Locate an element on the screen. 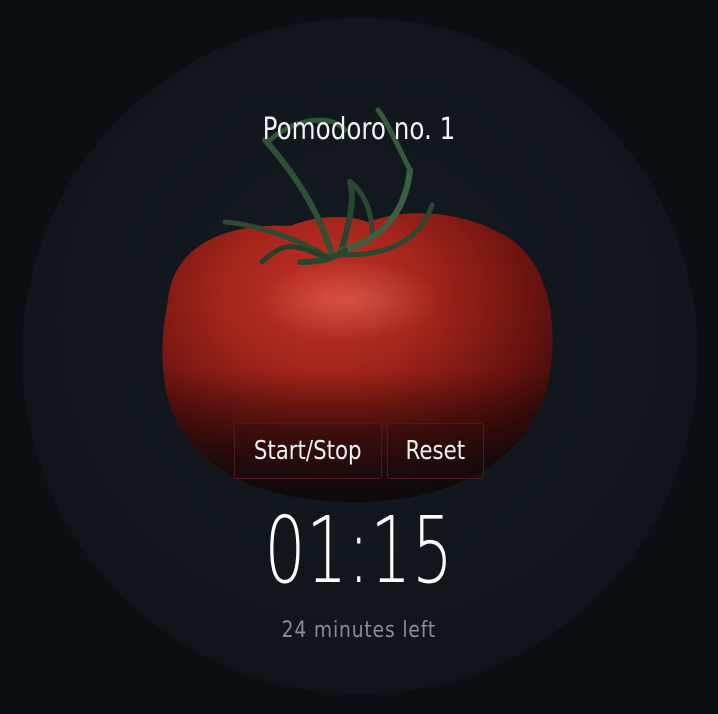 This screenshot has width=718, height=714. reset-button: Reset is located at coordinates (435, 451).